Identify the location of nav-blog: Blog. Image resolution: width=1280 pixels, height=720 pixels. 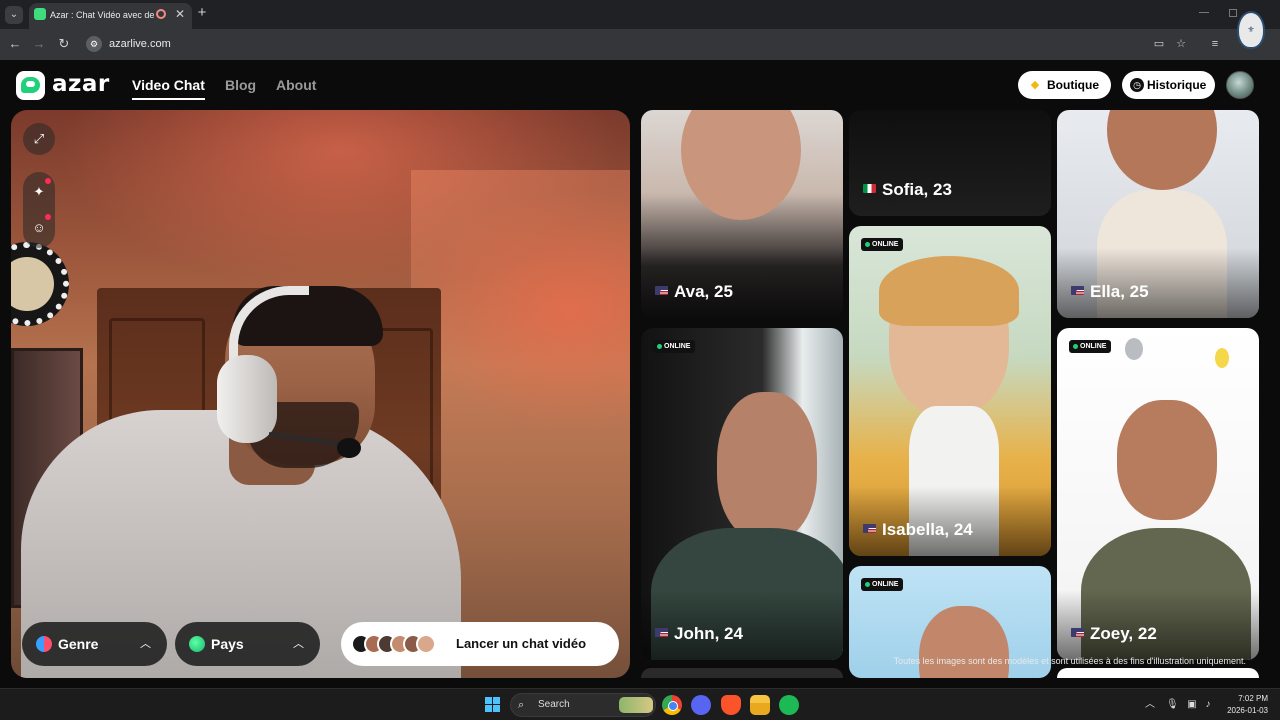
(240, 85).